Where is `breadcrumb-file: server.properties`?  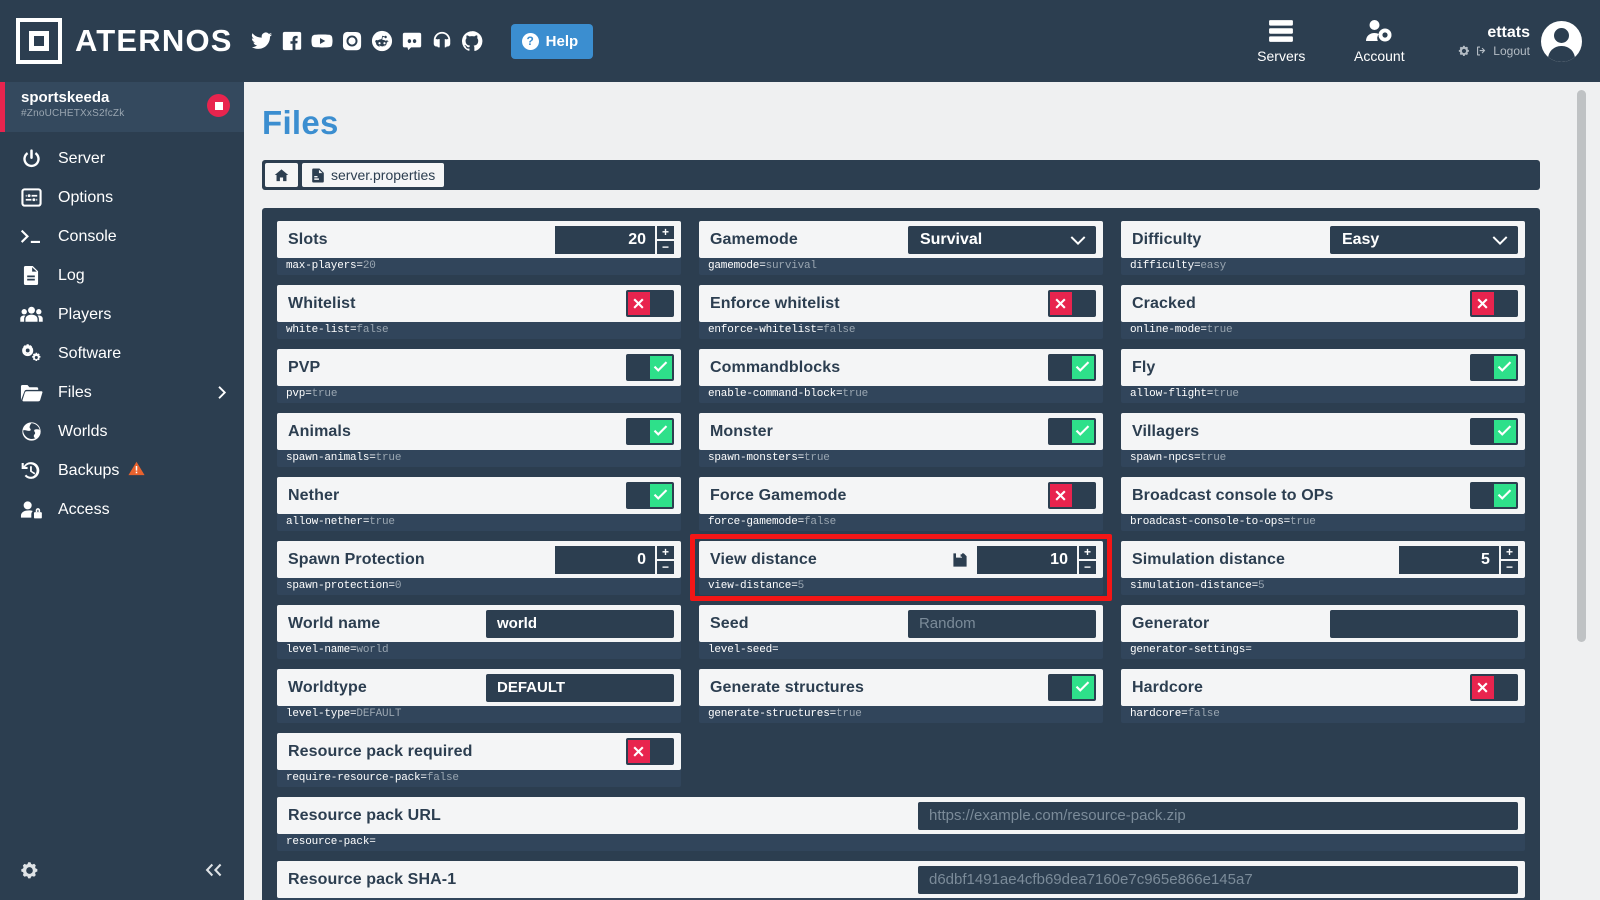
breadcrumb-file: server.properties is located at coordinates (373, 175).